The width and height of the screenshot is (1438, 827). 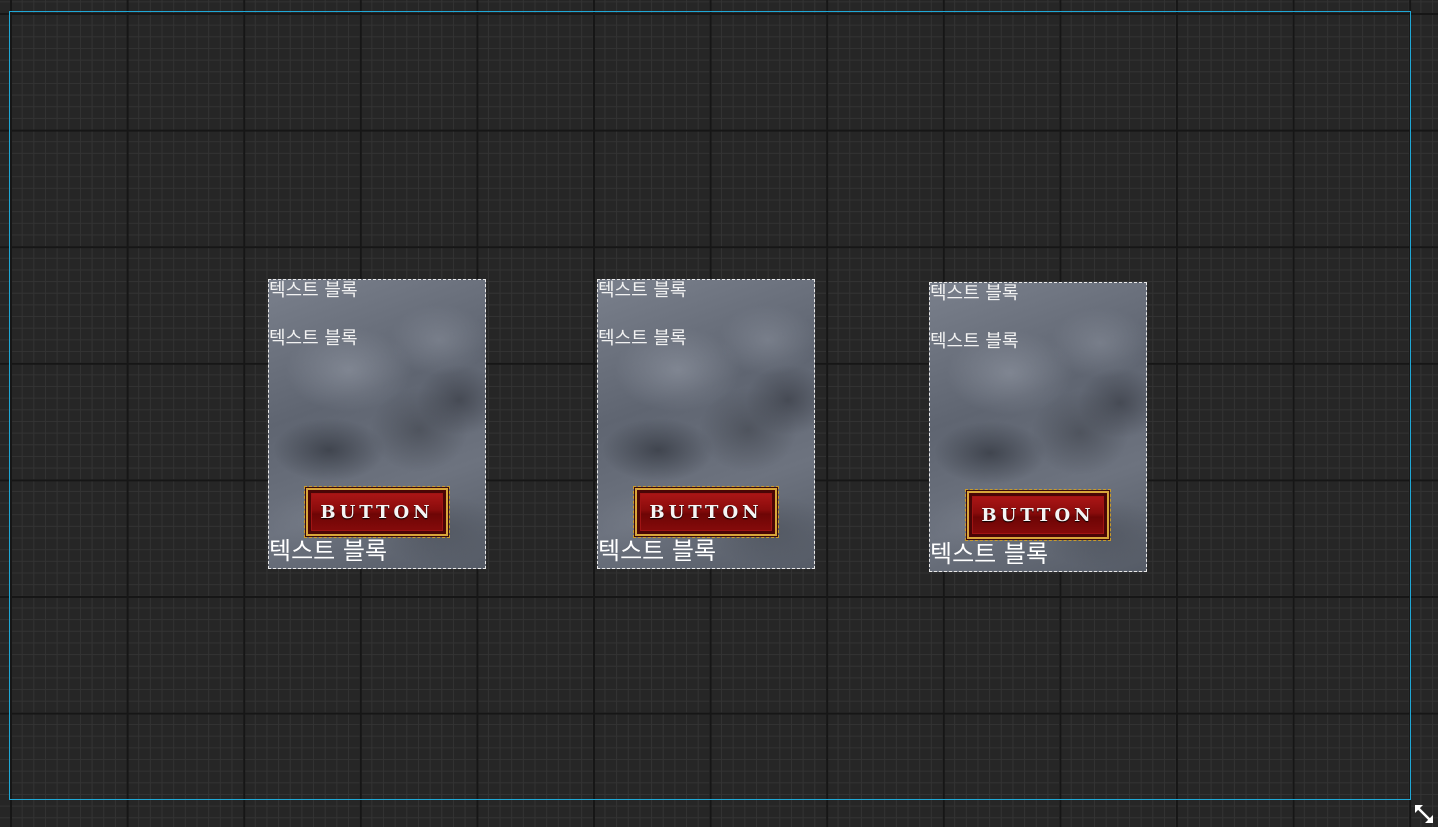 I want to click on card-3-button: BUTTON, so click(x=1038, y=515).